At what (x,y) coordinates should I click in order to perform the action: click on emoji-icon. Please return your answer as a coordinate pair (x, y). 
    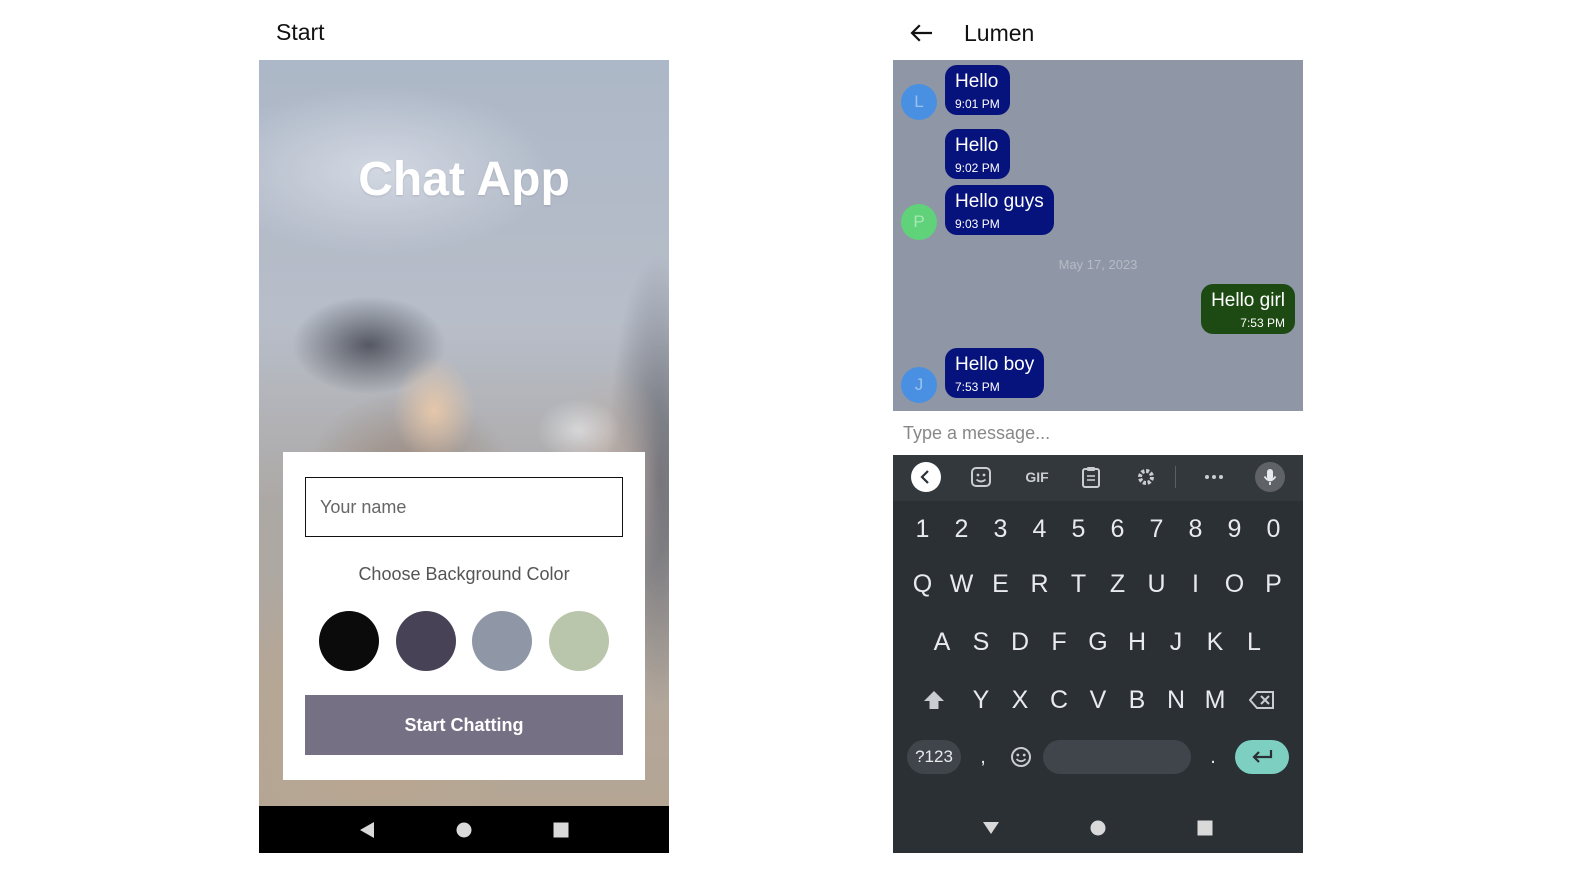
    Looking at the image, I should click on (1021, 757).